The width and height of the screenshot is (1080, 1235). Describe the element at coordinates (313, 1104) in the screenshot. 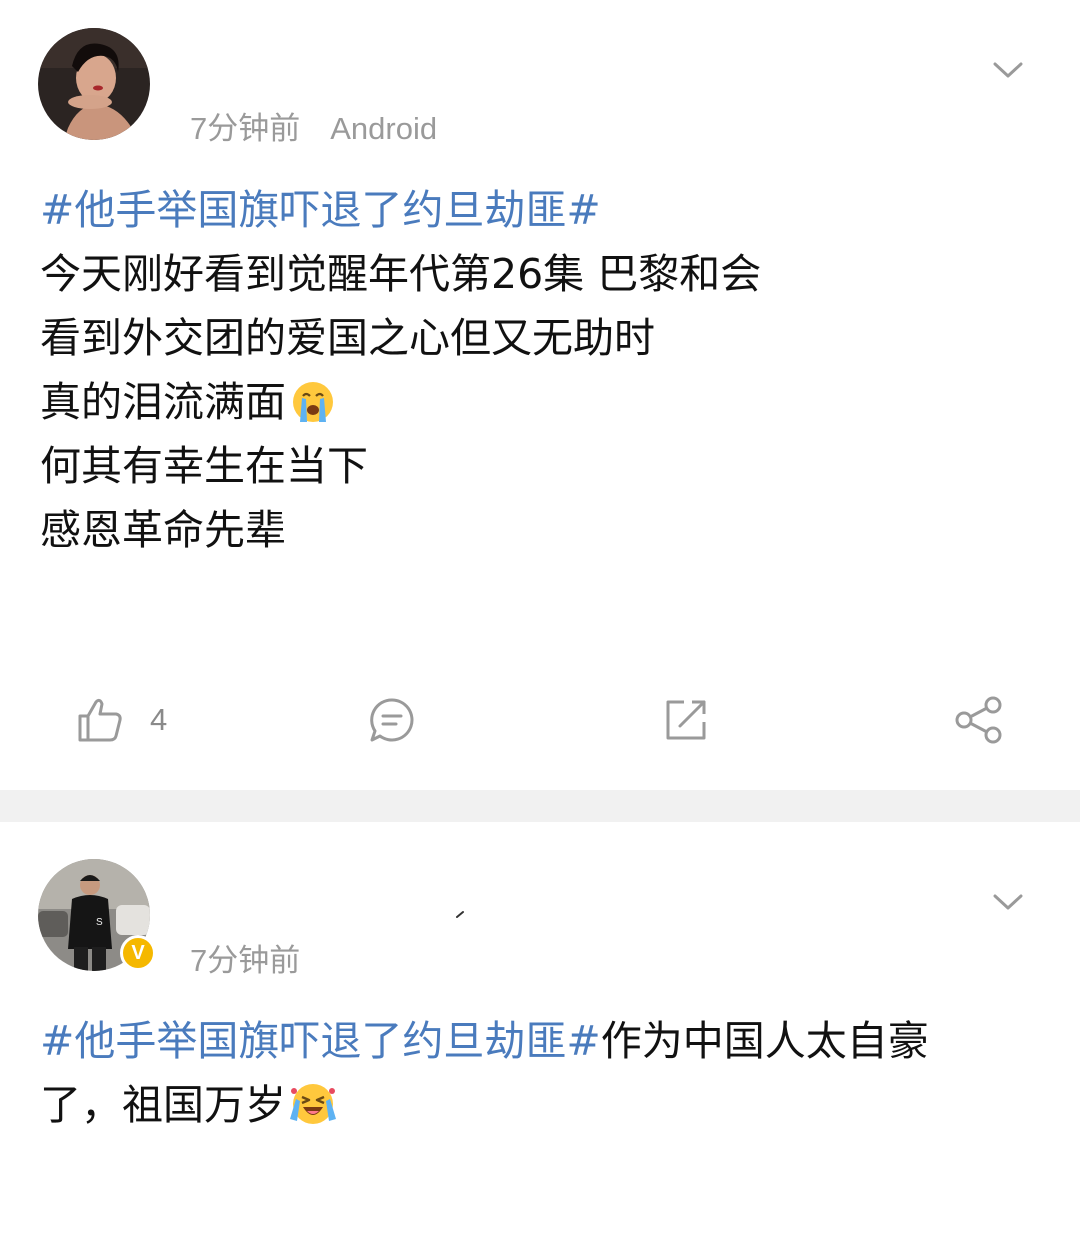

I see `excited-crying-face-emoji-icon` at that location.